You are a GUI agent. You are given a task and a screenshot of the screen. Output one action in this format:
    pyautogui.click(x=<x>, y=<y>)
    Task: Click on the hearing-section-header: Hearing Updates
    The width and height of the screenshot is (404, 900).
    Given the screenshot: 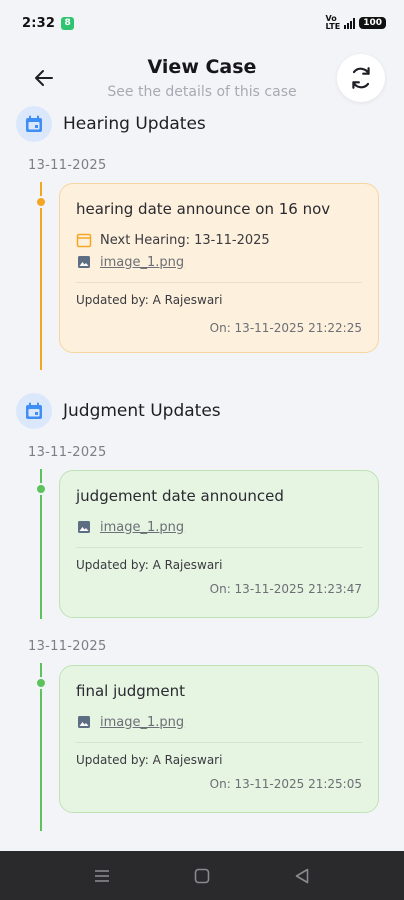 What is the action you would take?
    pyautogui.click(x=111, y=124)
    